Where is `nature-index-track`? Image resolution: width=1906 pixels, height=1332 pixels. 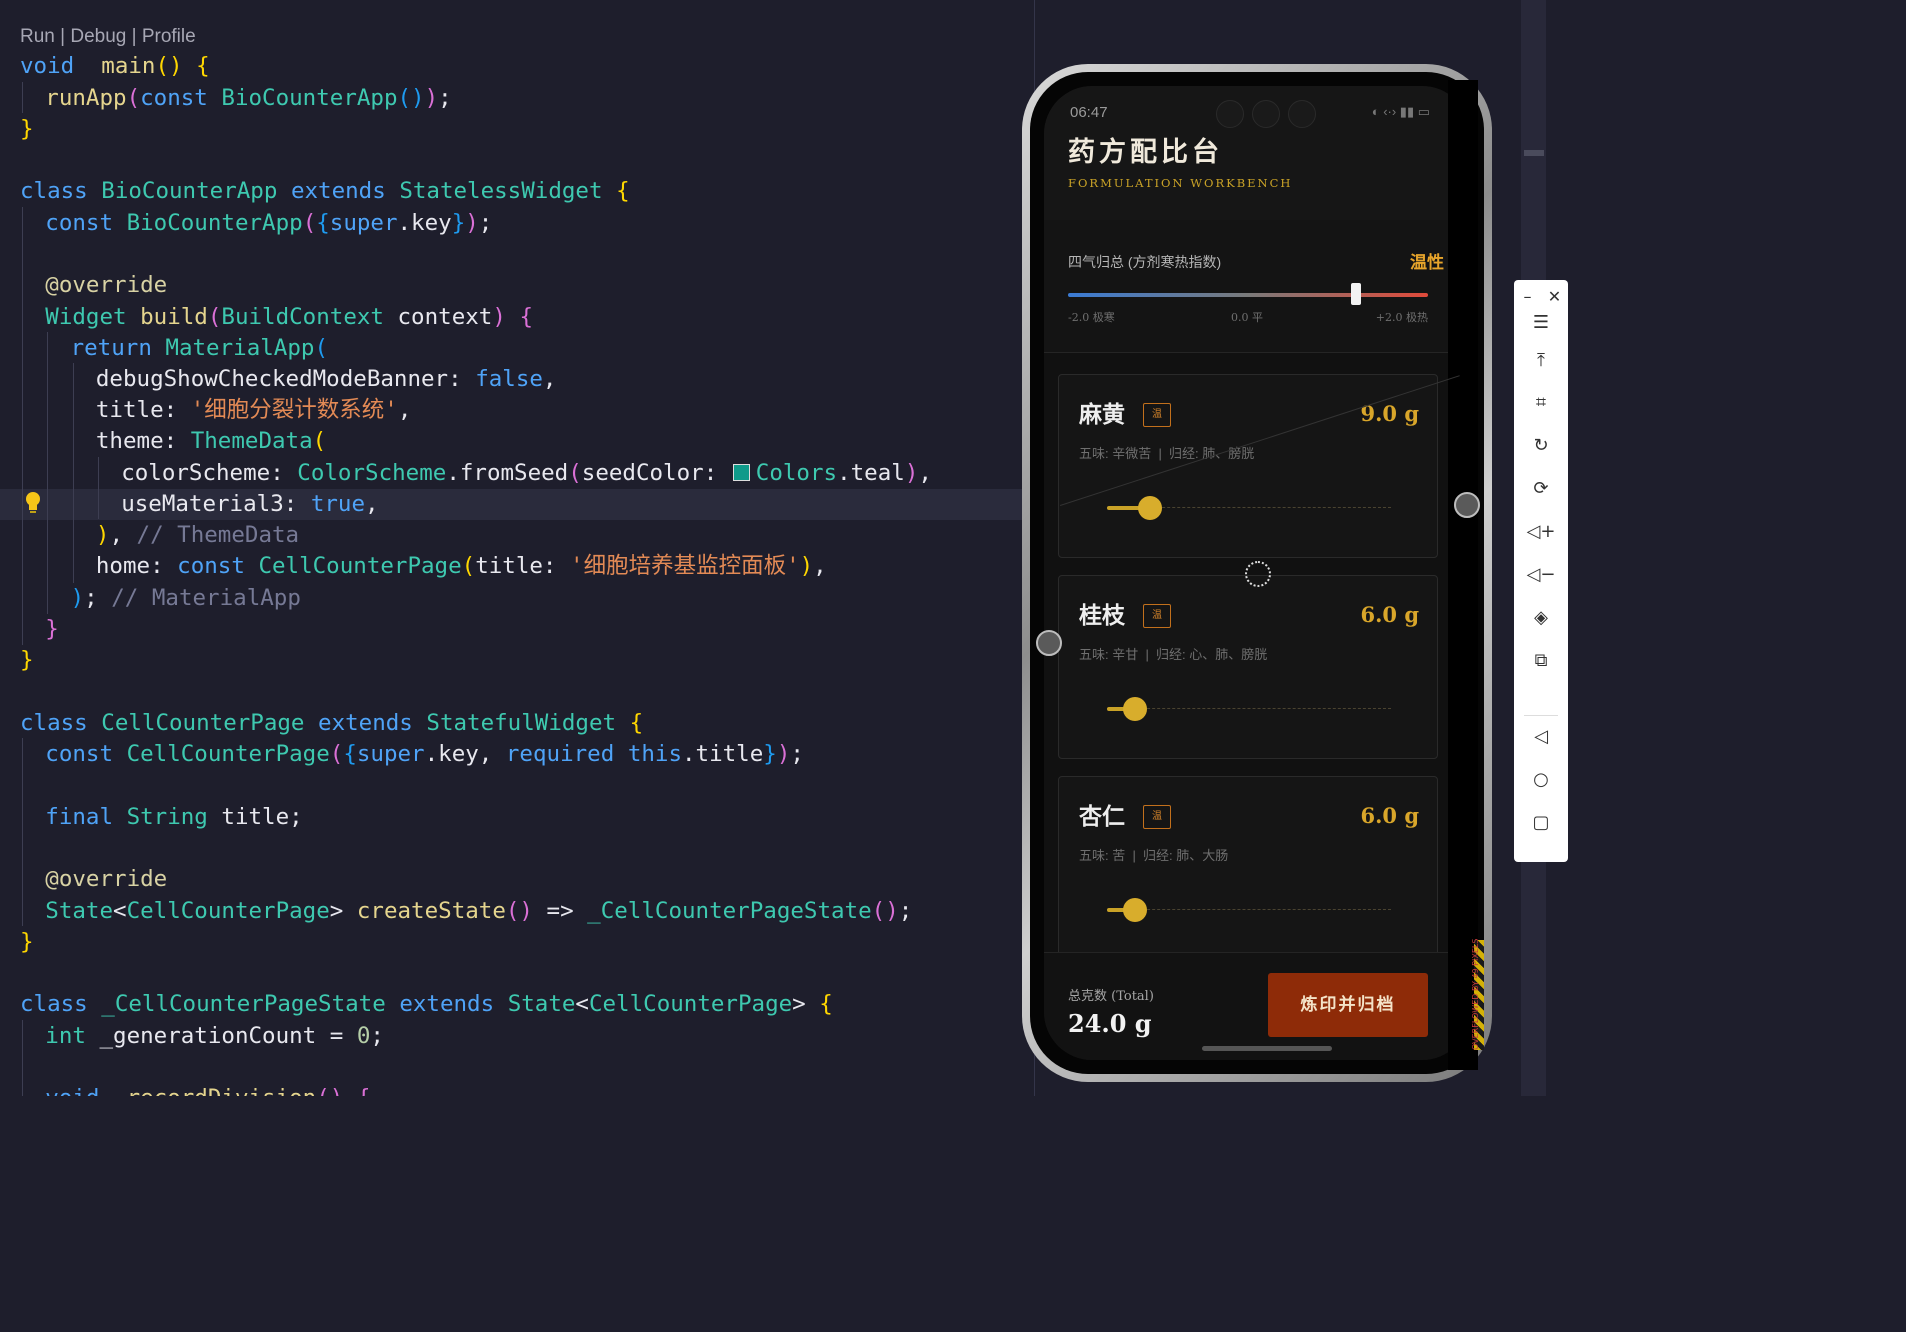 nature-index-track is located at coordinates (1248, 295).